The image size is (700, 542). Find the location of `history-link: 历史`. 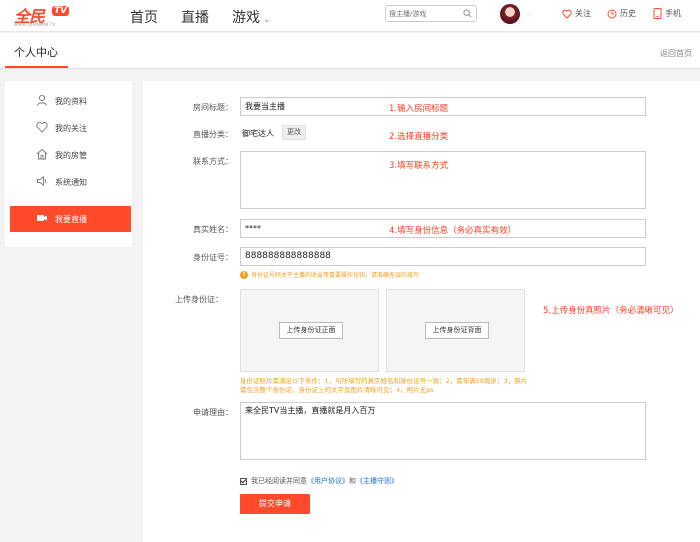

history-link: 历史 is located at coordinates (621, 13).